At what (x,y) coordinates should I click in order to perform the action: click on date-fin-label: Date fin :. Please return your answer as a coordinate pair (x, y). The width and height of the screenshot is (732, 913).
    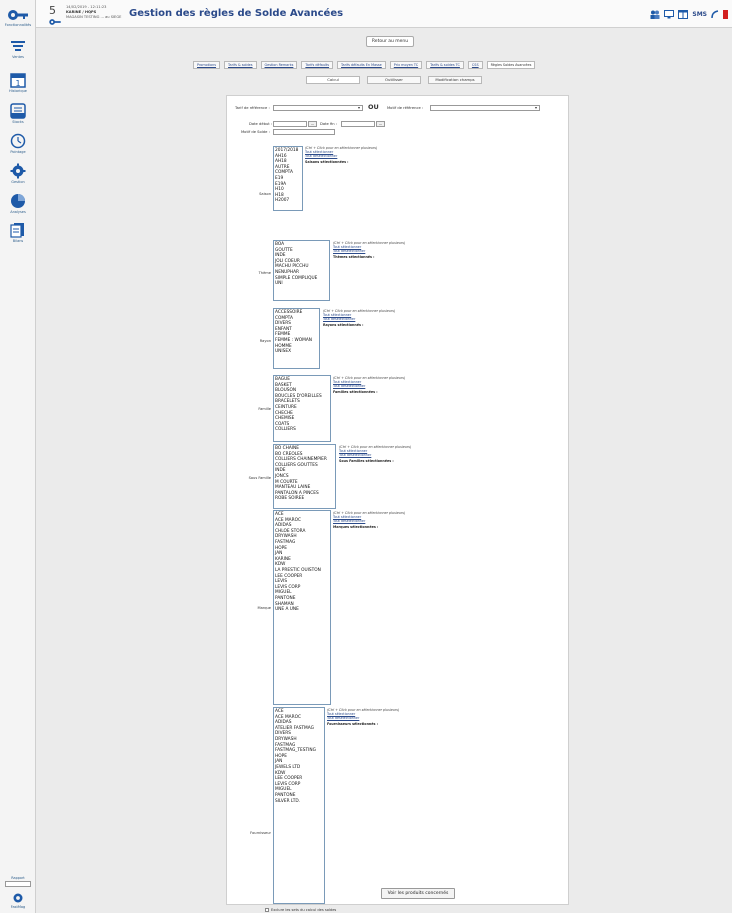
    Looking at the image, I should click on (329, 124).